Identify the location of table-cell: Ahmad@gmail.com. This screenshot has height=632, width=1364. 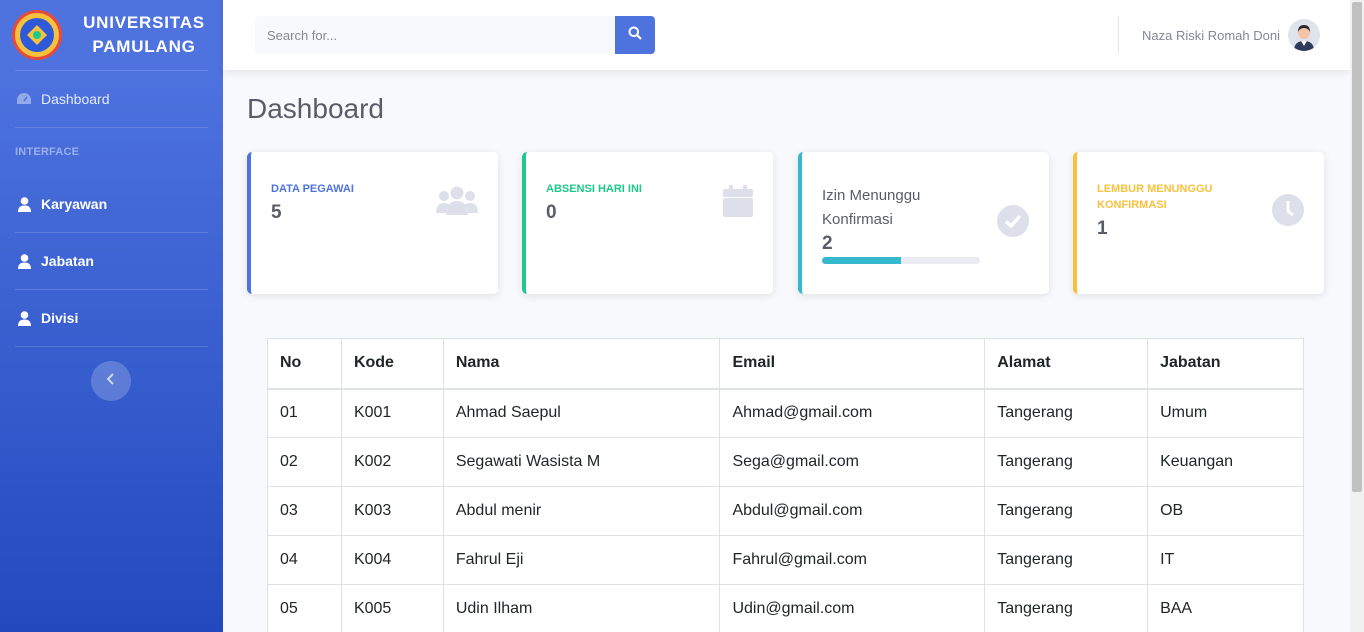
(852, 413).